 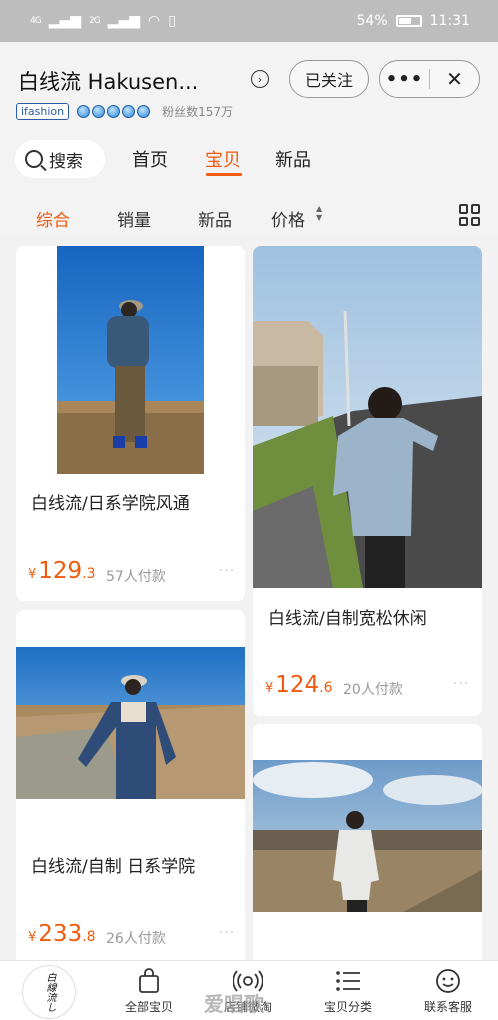 What do you see at coordinates (319, 213) in the screenshot?
I see `sort-arrows-icon: ▲ ▼` at bounding box center [319, 213].